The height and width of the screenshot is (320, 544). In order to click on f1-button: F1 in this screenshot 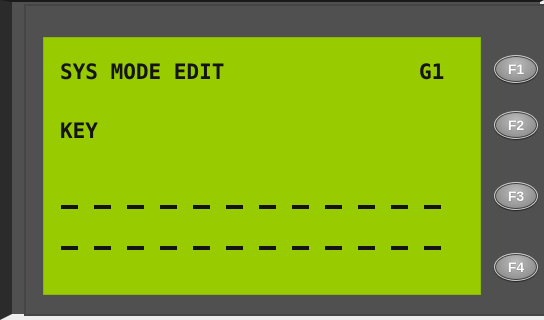, I will do `click(516, 69)`.